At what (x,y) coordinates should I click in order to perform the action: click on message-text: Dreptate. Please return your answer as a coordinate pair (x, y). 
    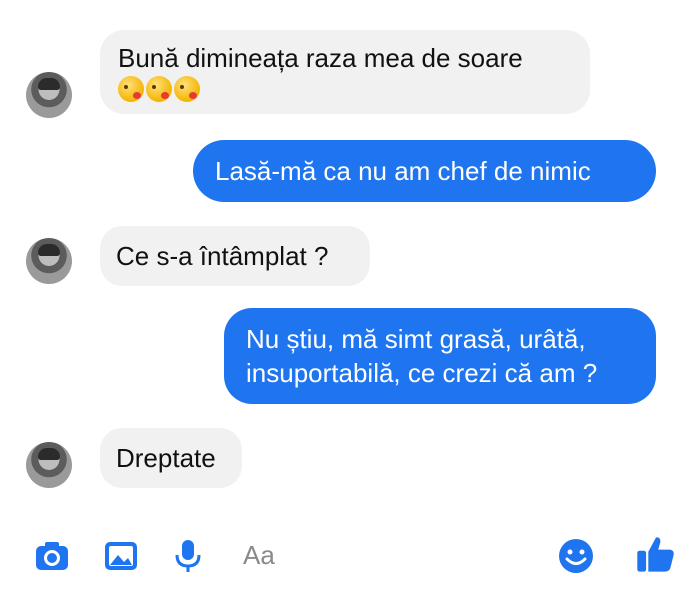
    Looking at the image, I should click on (166, 458).